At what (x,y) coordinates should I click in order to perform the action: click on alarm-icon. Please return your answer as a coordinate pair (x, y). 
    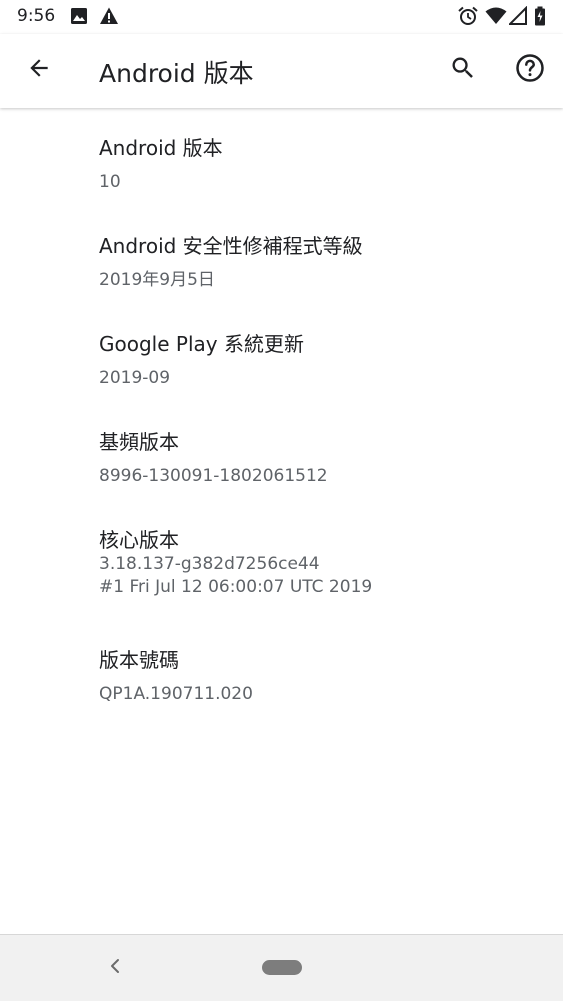
    Looking at the image, I should click on (468, 16).